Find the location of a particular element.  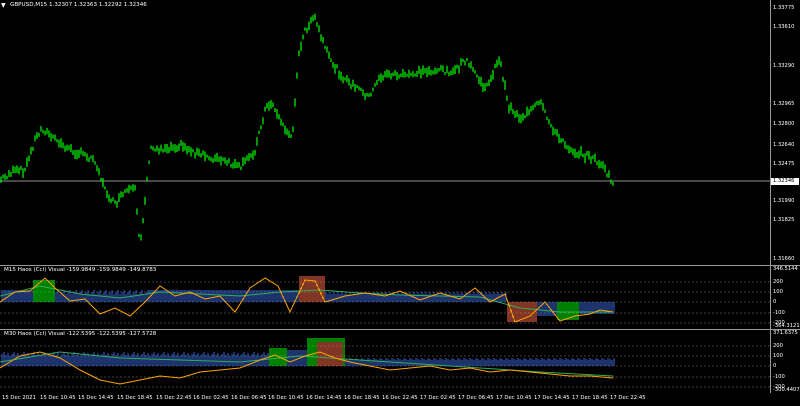

time-axis-label: 17 Dec 14:45 is located at coordinates (552, 398).